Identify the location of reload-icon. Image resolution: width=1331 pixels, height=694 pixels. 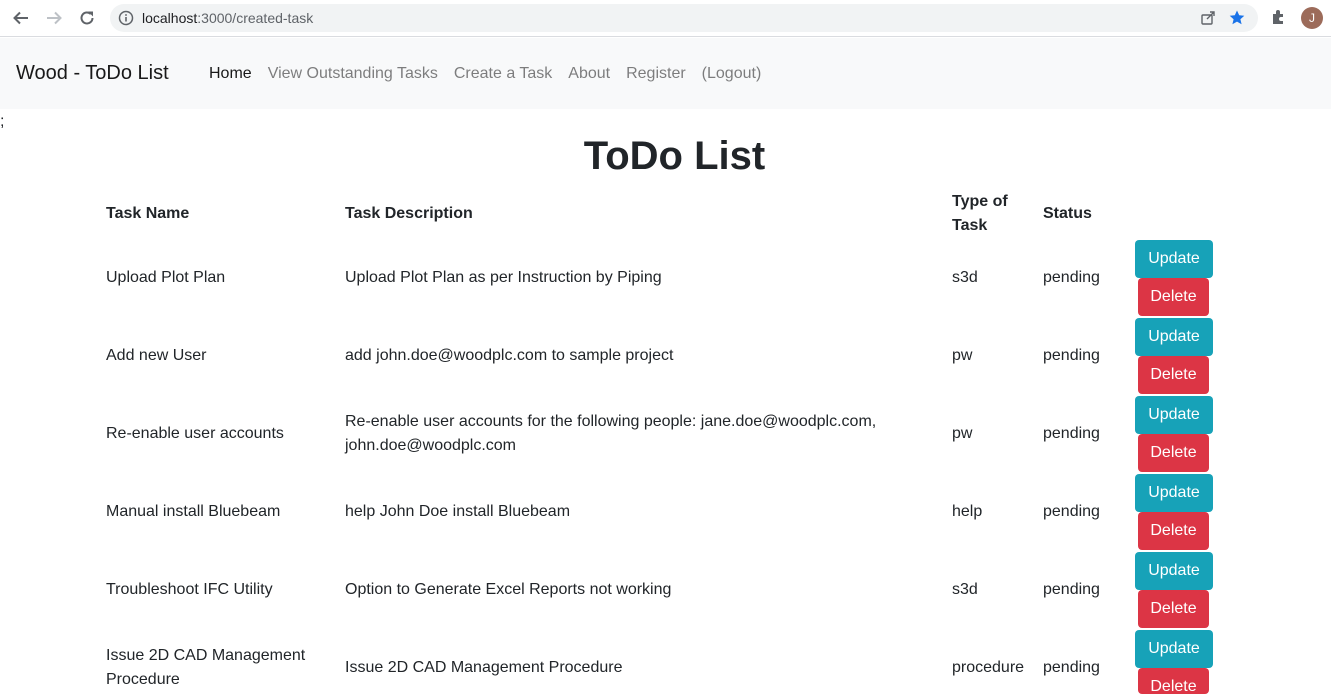
(87, 18).